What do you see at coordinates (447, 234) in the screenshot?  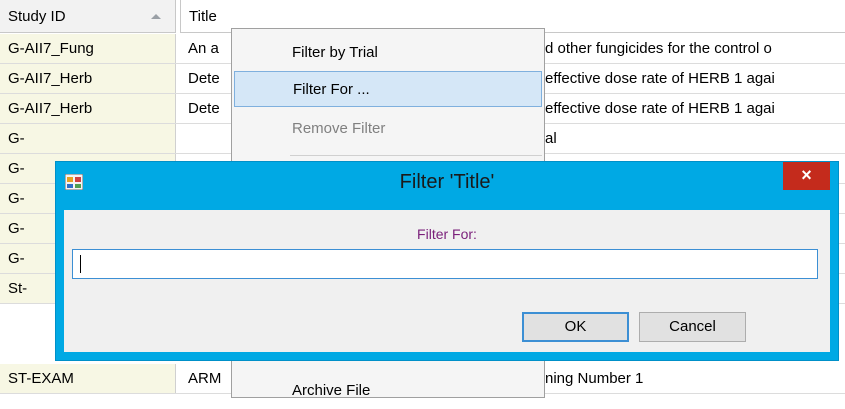 I see `filter-for-label: Filter For:` at bounding box center [447, 234].